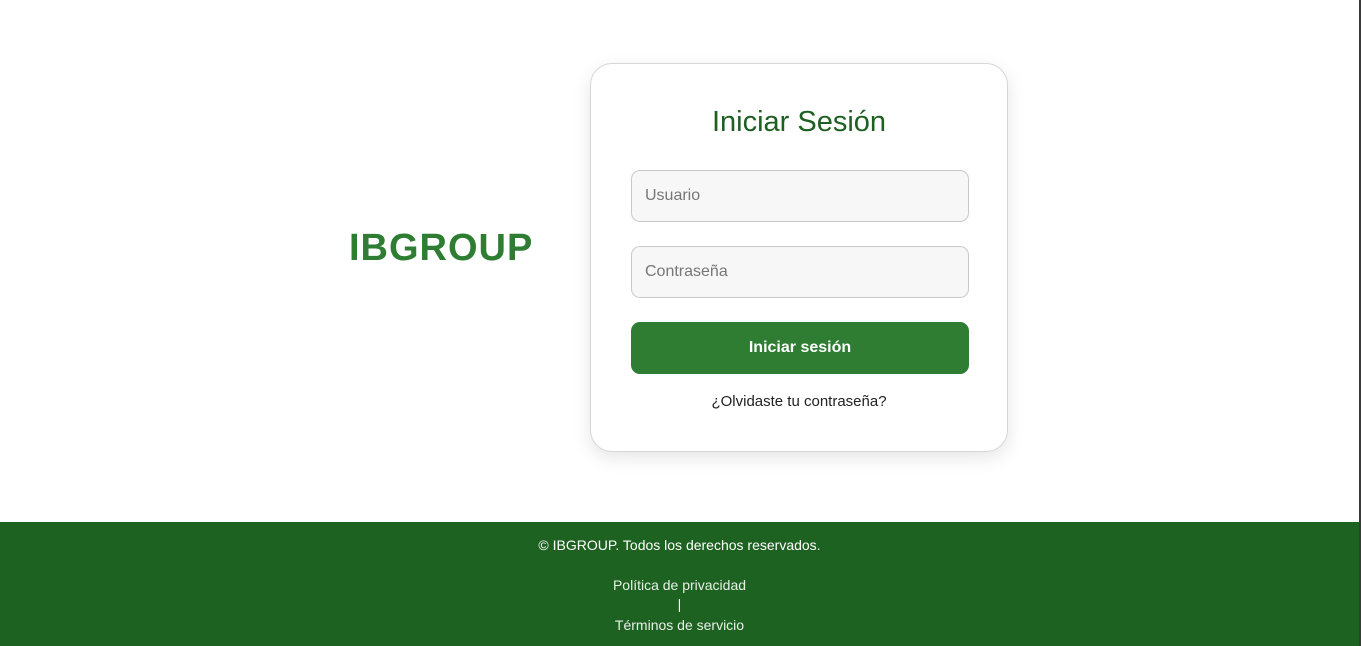 The height and width of the screenshot is (646, 1361). I want to click on forgot-password-link: ¿Olvidaste tu contraseña?, so click(799, 402).